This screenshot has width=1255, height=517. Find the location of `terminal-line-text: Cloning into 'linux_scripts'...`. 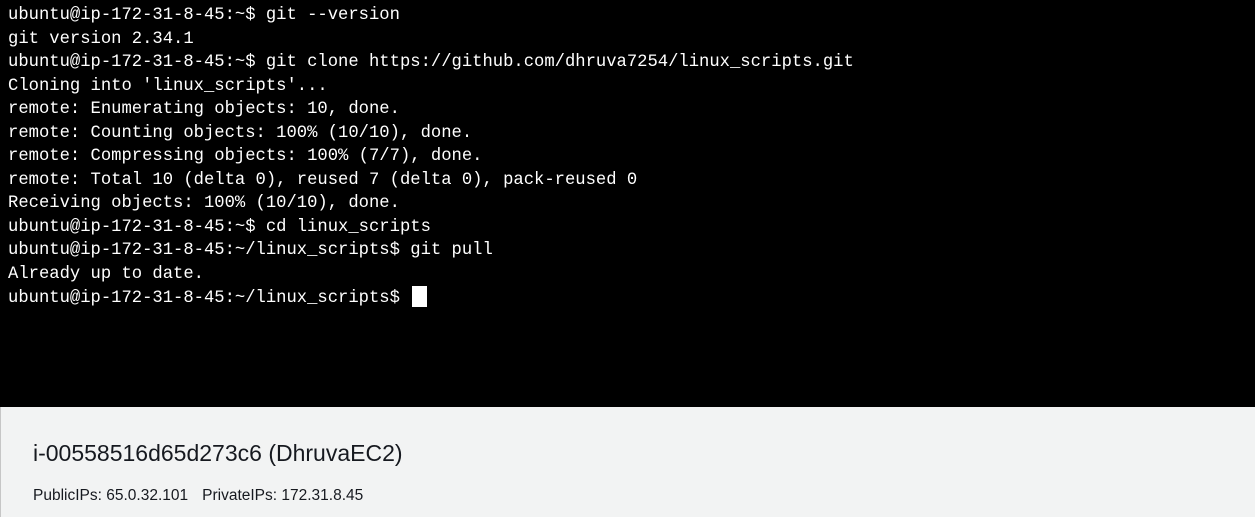

terminal-line-text: Cloning into 'linux_scripts'... is located at coordinates (168, 86).